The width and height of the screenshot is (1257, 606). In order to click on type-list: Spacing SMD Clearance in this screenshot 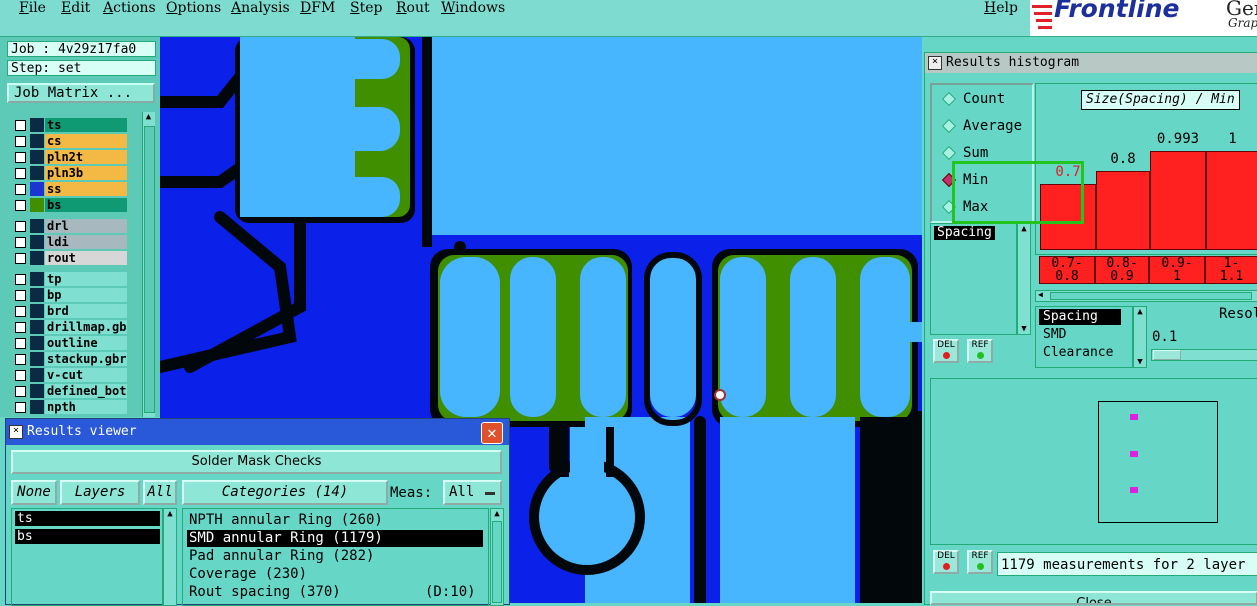, I will do `click(1084, 337)`.